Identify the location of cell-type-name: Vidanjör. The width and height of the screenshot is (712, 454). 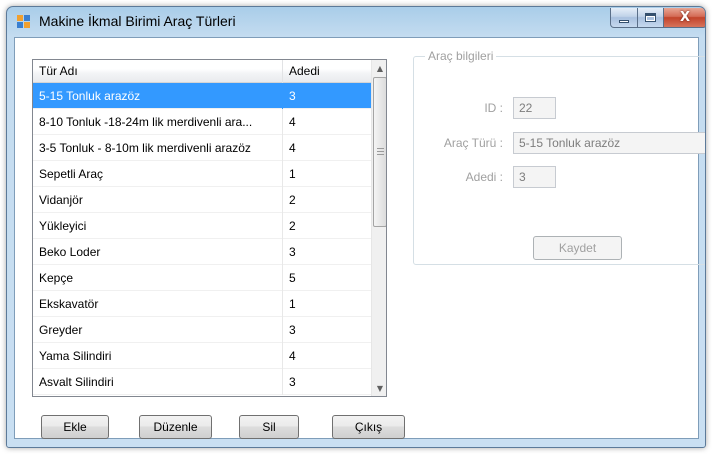
(158, 200).